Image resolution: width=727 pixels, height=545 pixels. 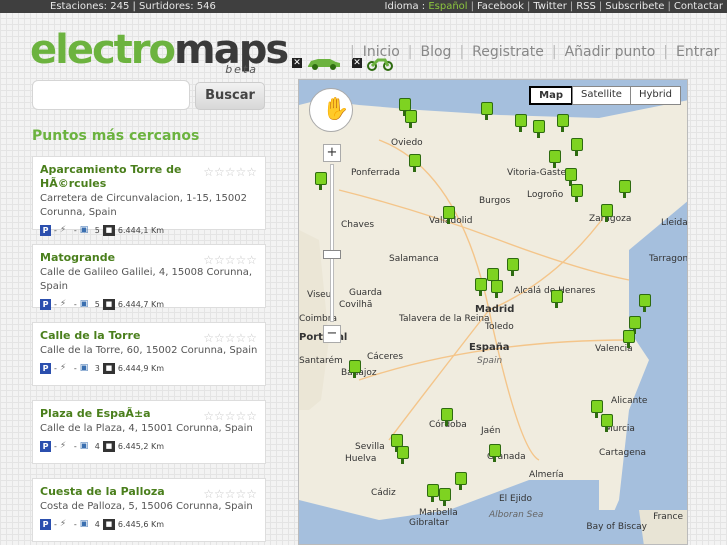 What do you see at coordinates (495, 201) in the screenshot?
I see `map-label: Burgos` at bounding box center [495, 201].